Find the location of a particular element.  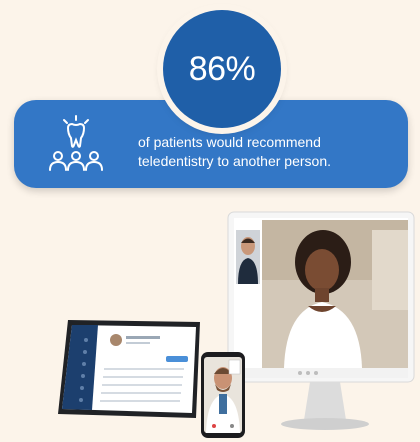

tablet is located at coordinates (129, 369).